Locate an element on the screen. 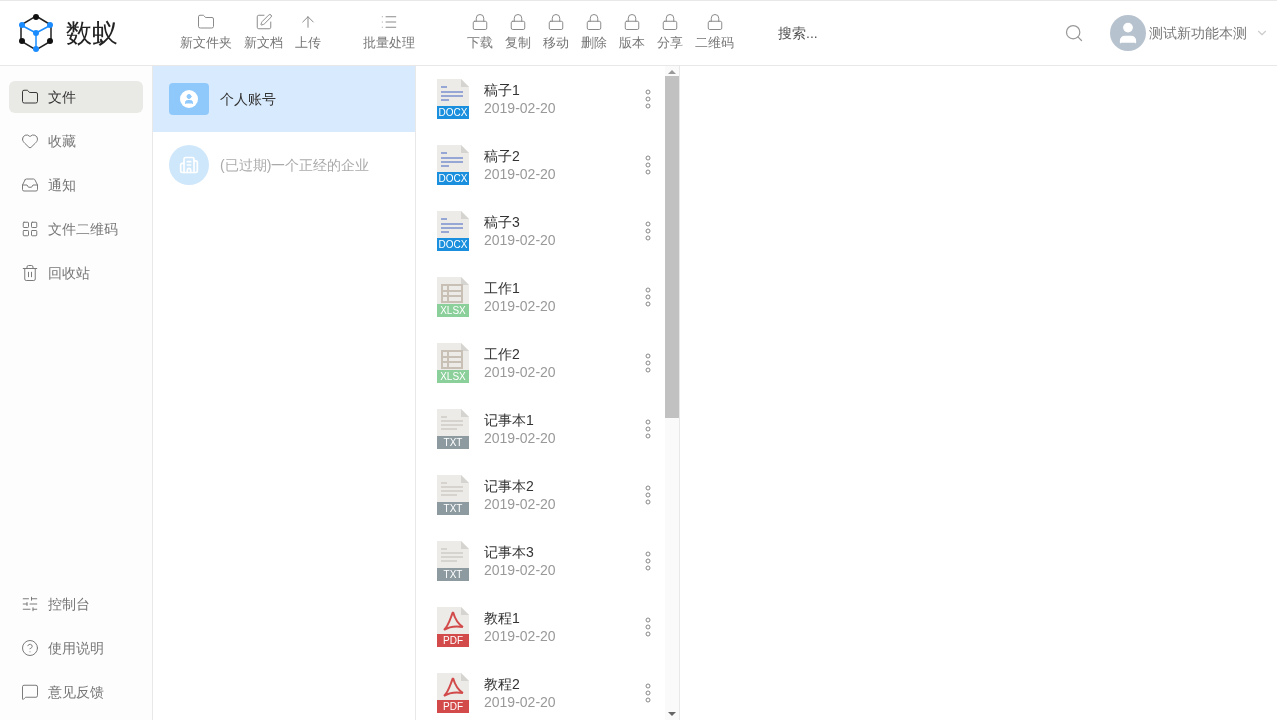 The width and height of the screenshot is (1277, 720). chat-icon is located at coordinates (30, 692).